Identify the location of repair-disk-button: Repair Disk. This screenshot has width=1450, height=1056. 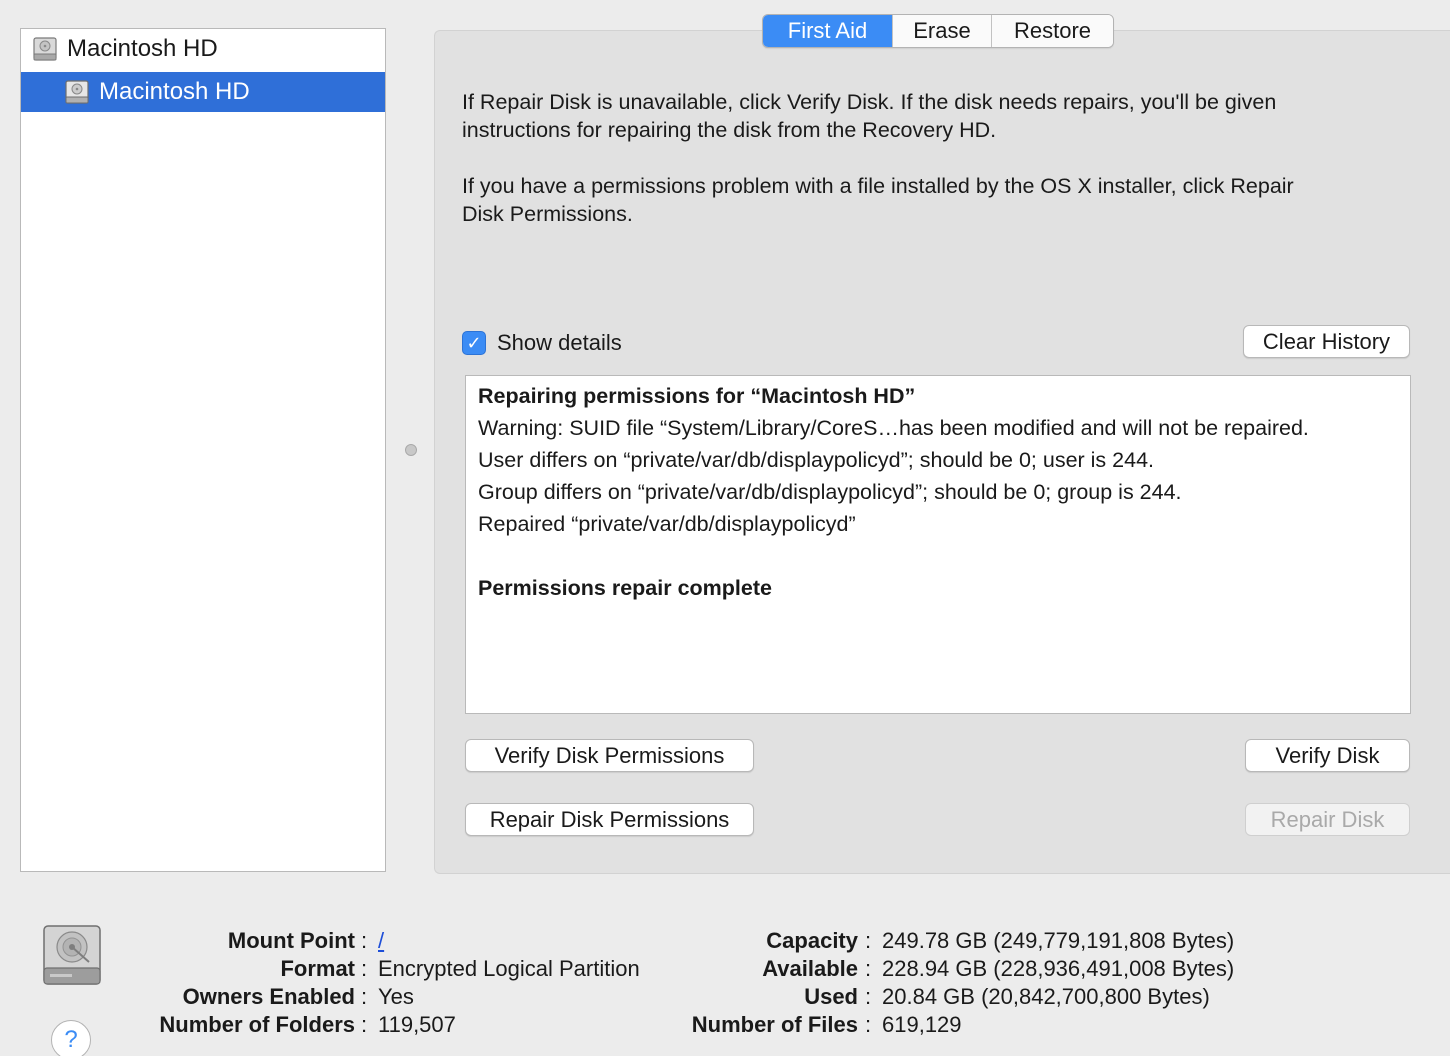
(1327, 819).